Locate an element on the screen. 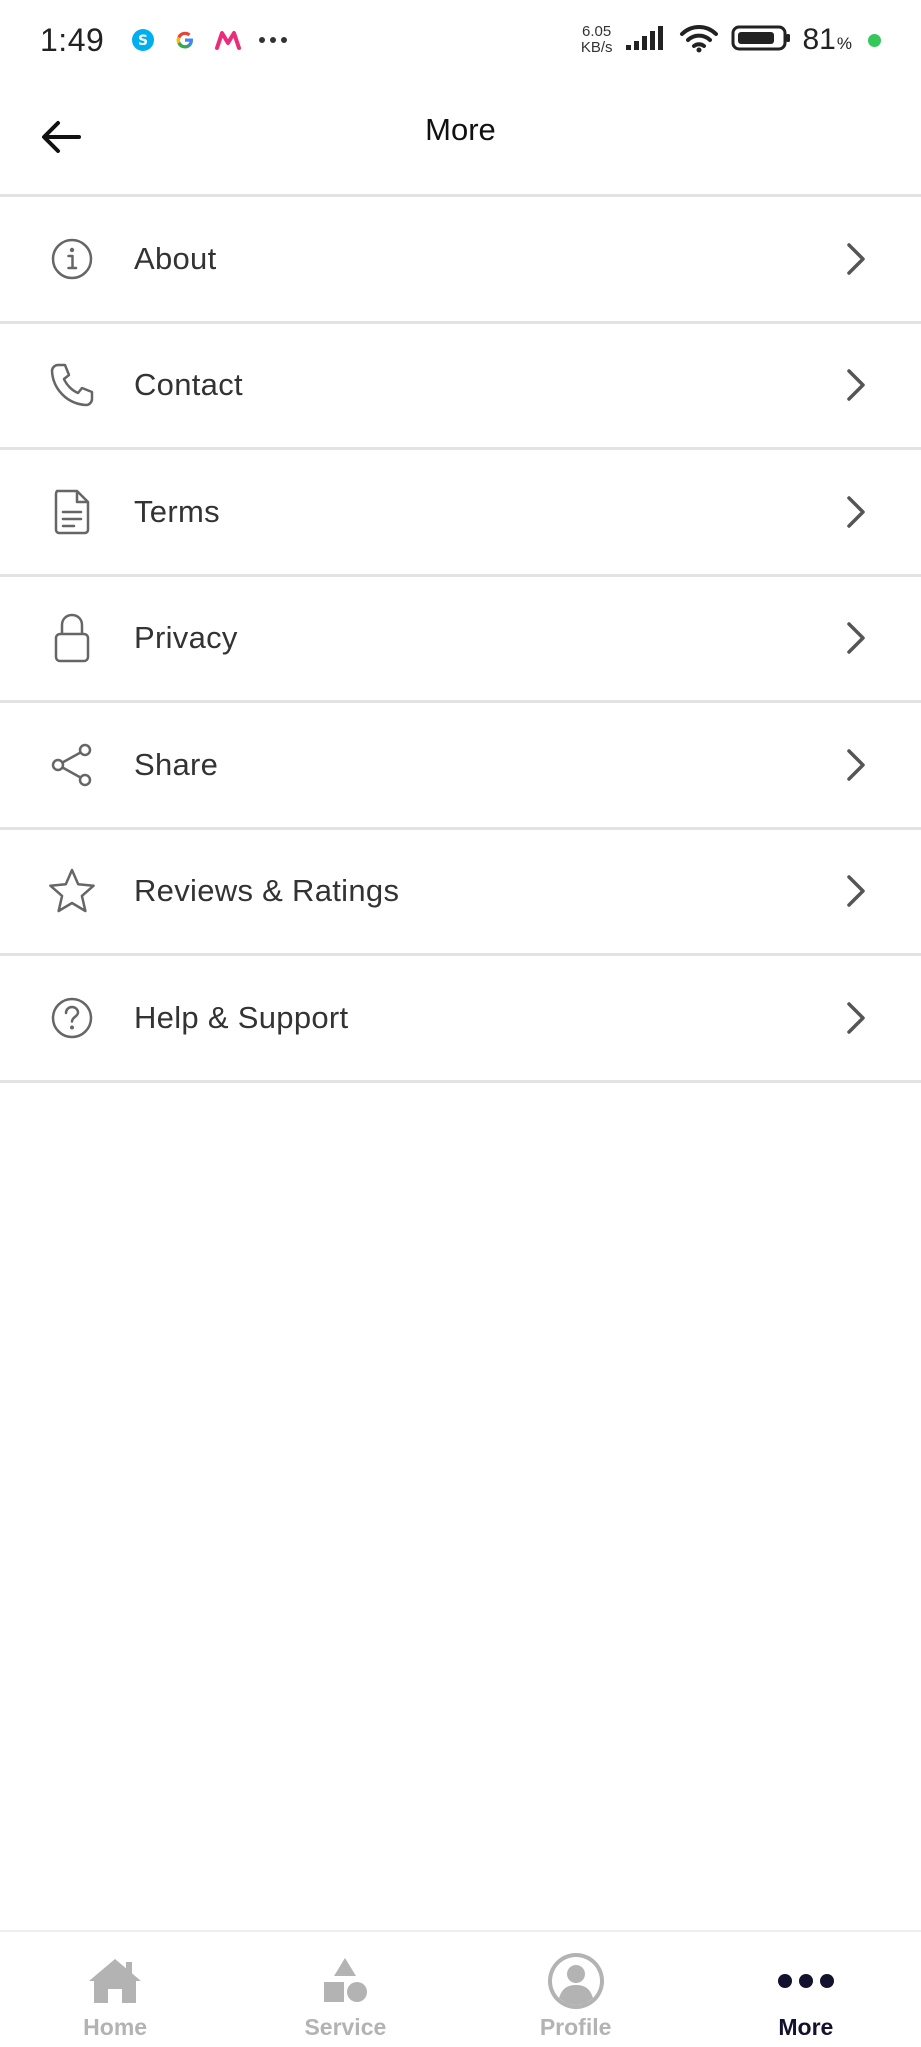 The width and height of the screenshot is (921, 2047). help-icon is located at coordinates (72, 1018).